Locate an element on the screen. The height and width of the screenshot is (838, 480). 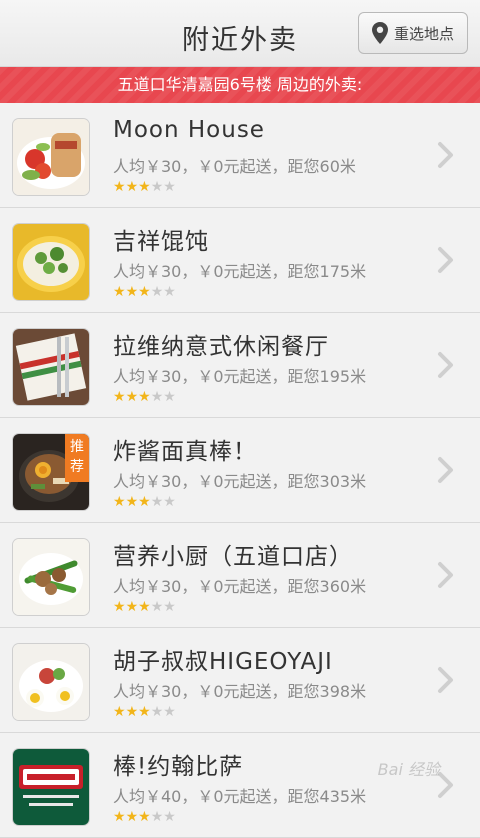
restaurant-info: 人均￥40，￥0元起送，距您435米 is located at coordinates (240, 796).